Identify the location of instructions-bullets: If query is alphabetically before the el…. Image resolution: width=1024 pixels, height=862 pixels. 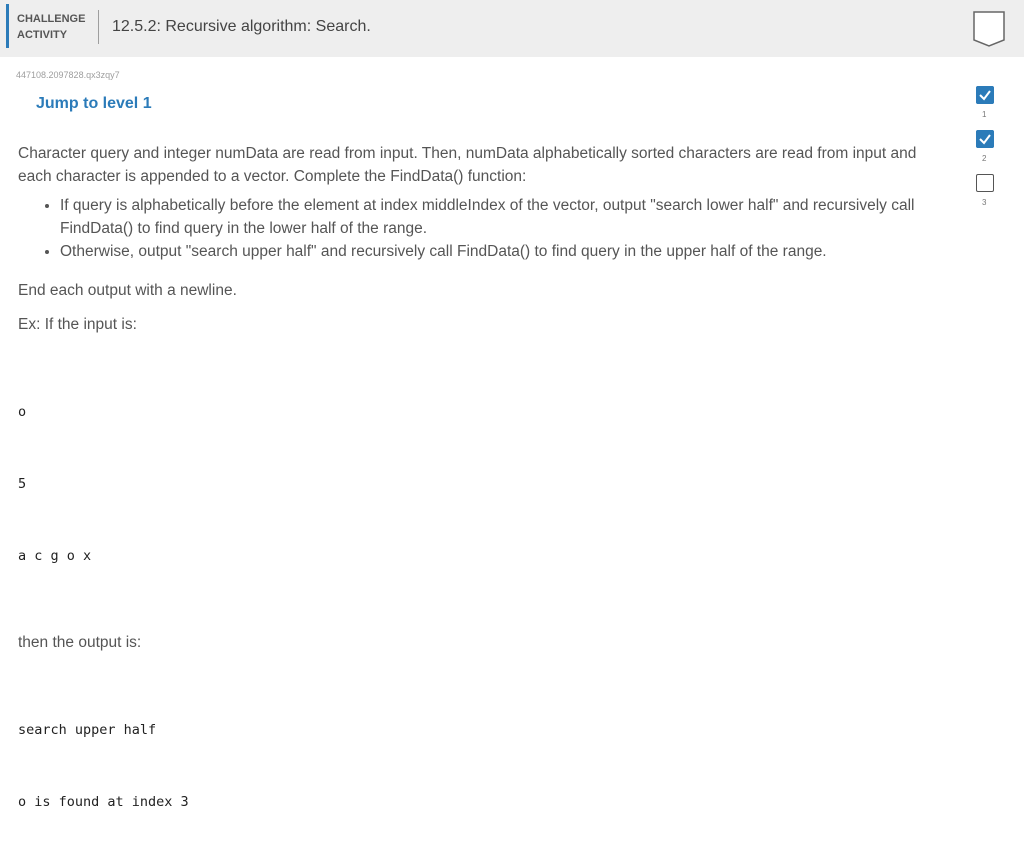
(483, 228).